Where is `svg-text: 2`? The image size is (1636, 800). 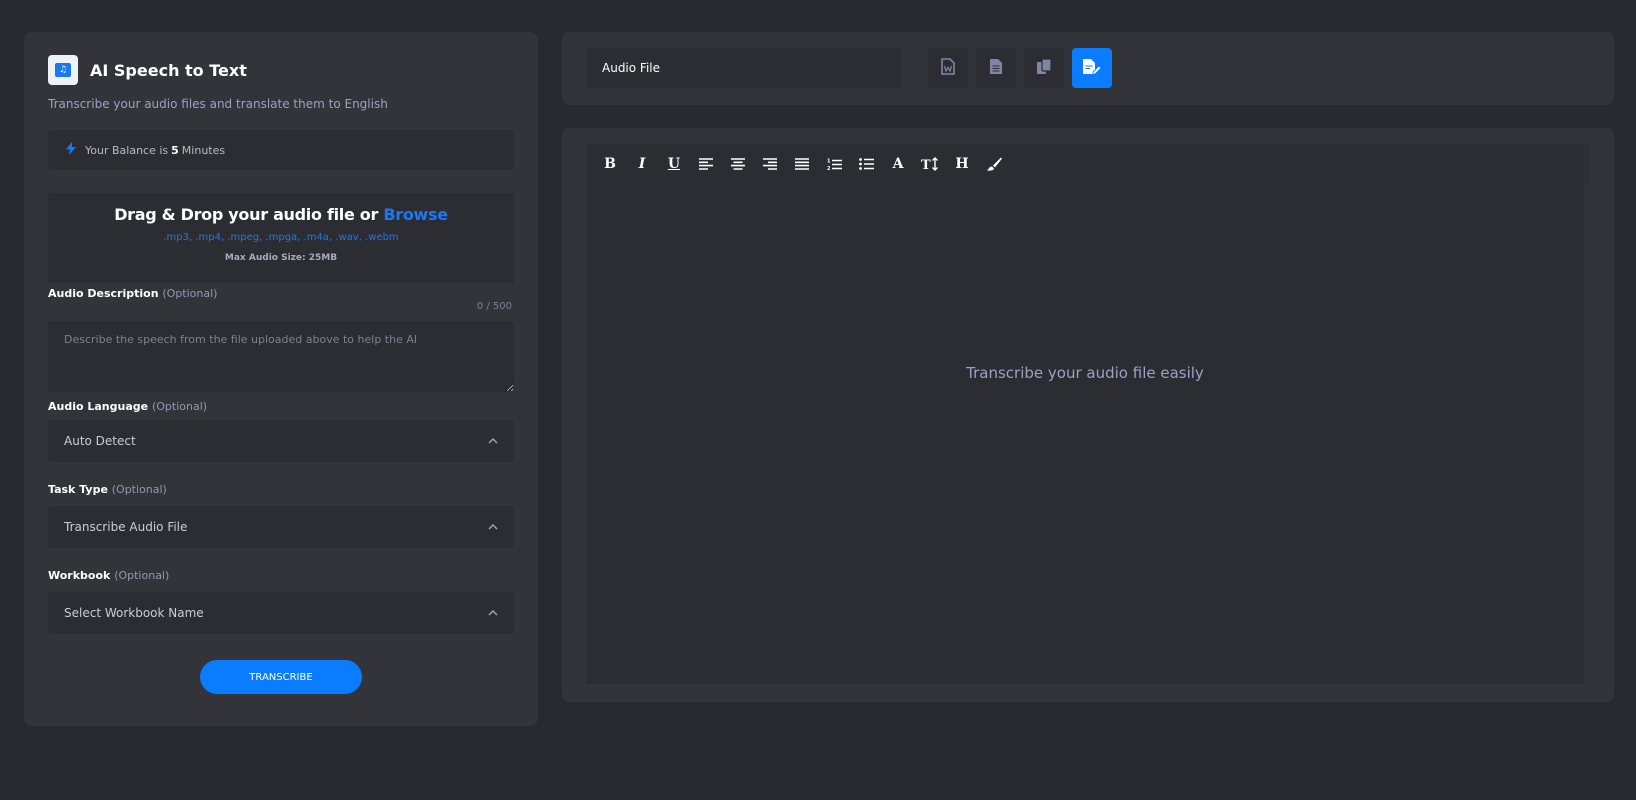 svg-text: 2 is located at coordinates (829, 168).